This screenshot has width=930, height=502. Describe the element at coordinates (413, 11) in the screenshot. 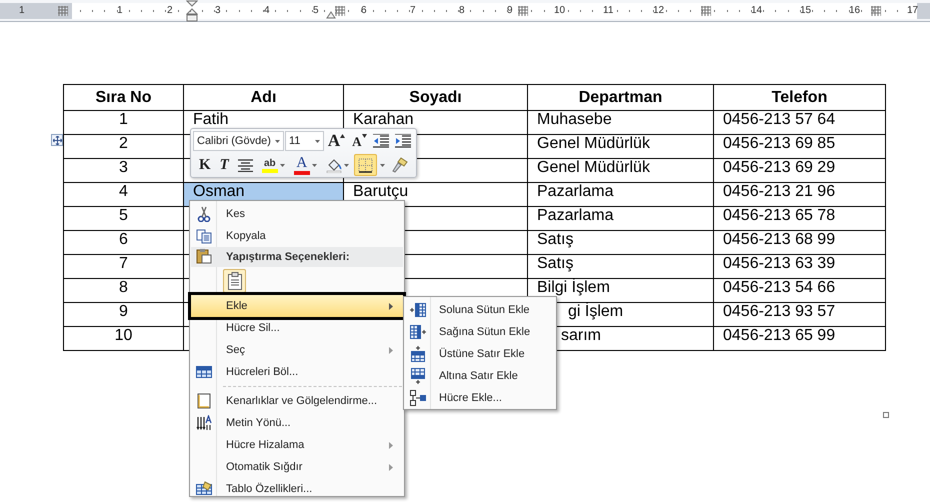

I see `ruler-number: 7` at that location.